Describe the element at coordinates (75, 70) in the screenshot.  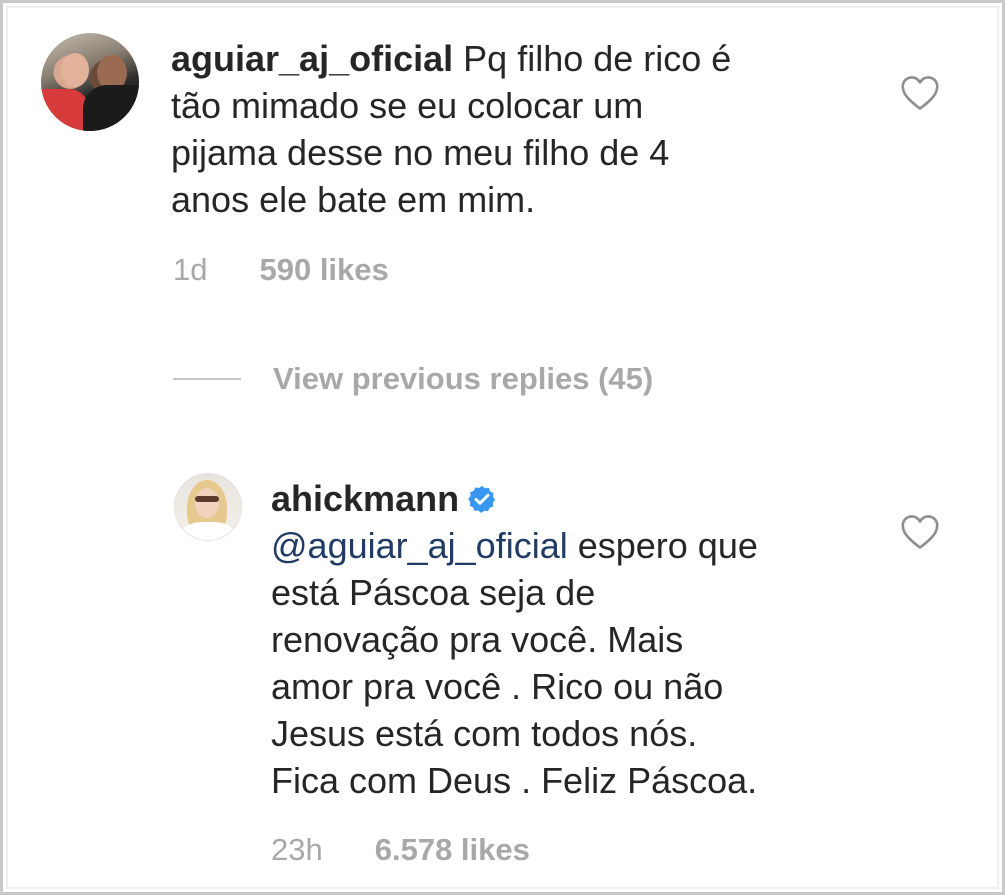
I see `avatar-person-a` at that location.